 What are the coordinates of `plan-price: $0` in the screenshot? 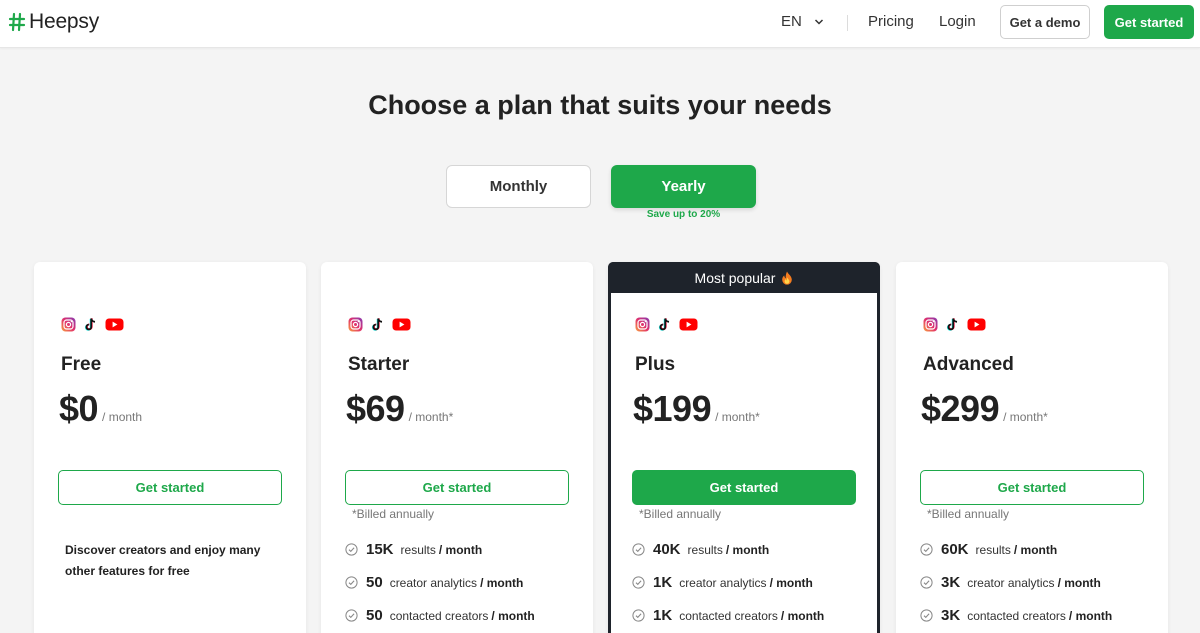 It's located at (79, 408).